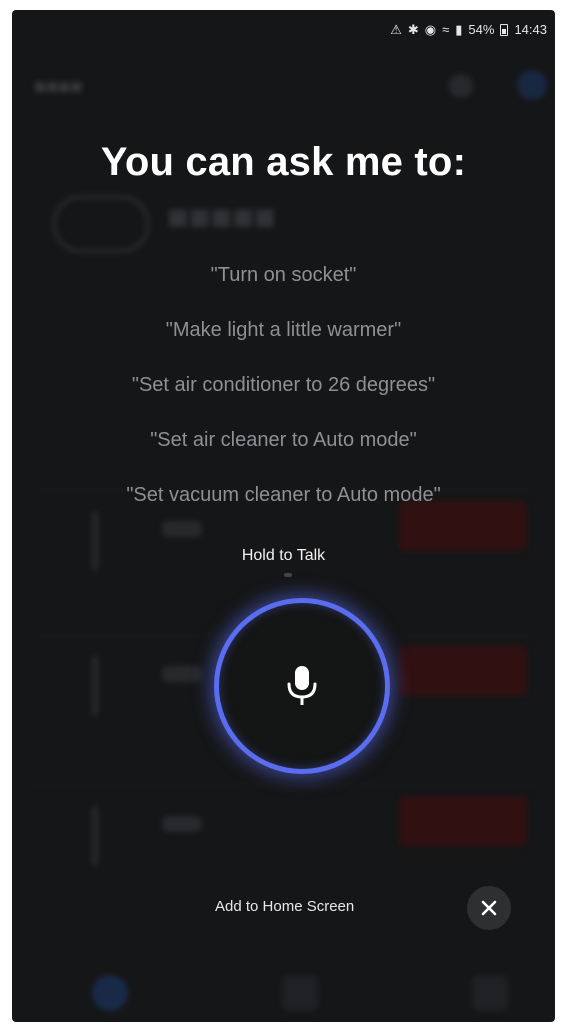  Describe the element at coordinates (530, 29) in the screenshot. I see `clock: 14:43` at that location.